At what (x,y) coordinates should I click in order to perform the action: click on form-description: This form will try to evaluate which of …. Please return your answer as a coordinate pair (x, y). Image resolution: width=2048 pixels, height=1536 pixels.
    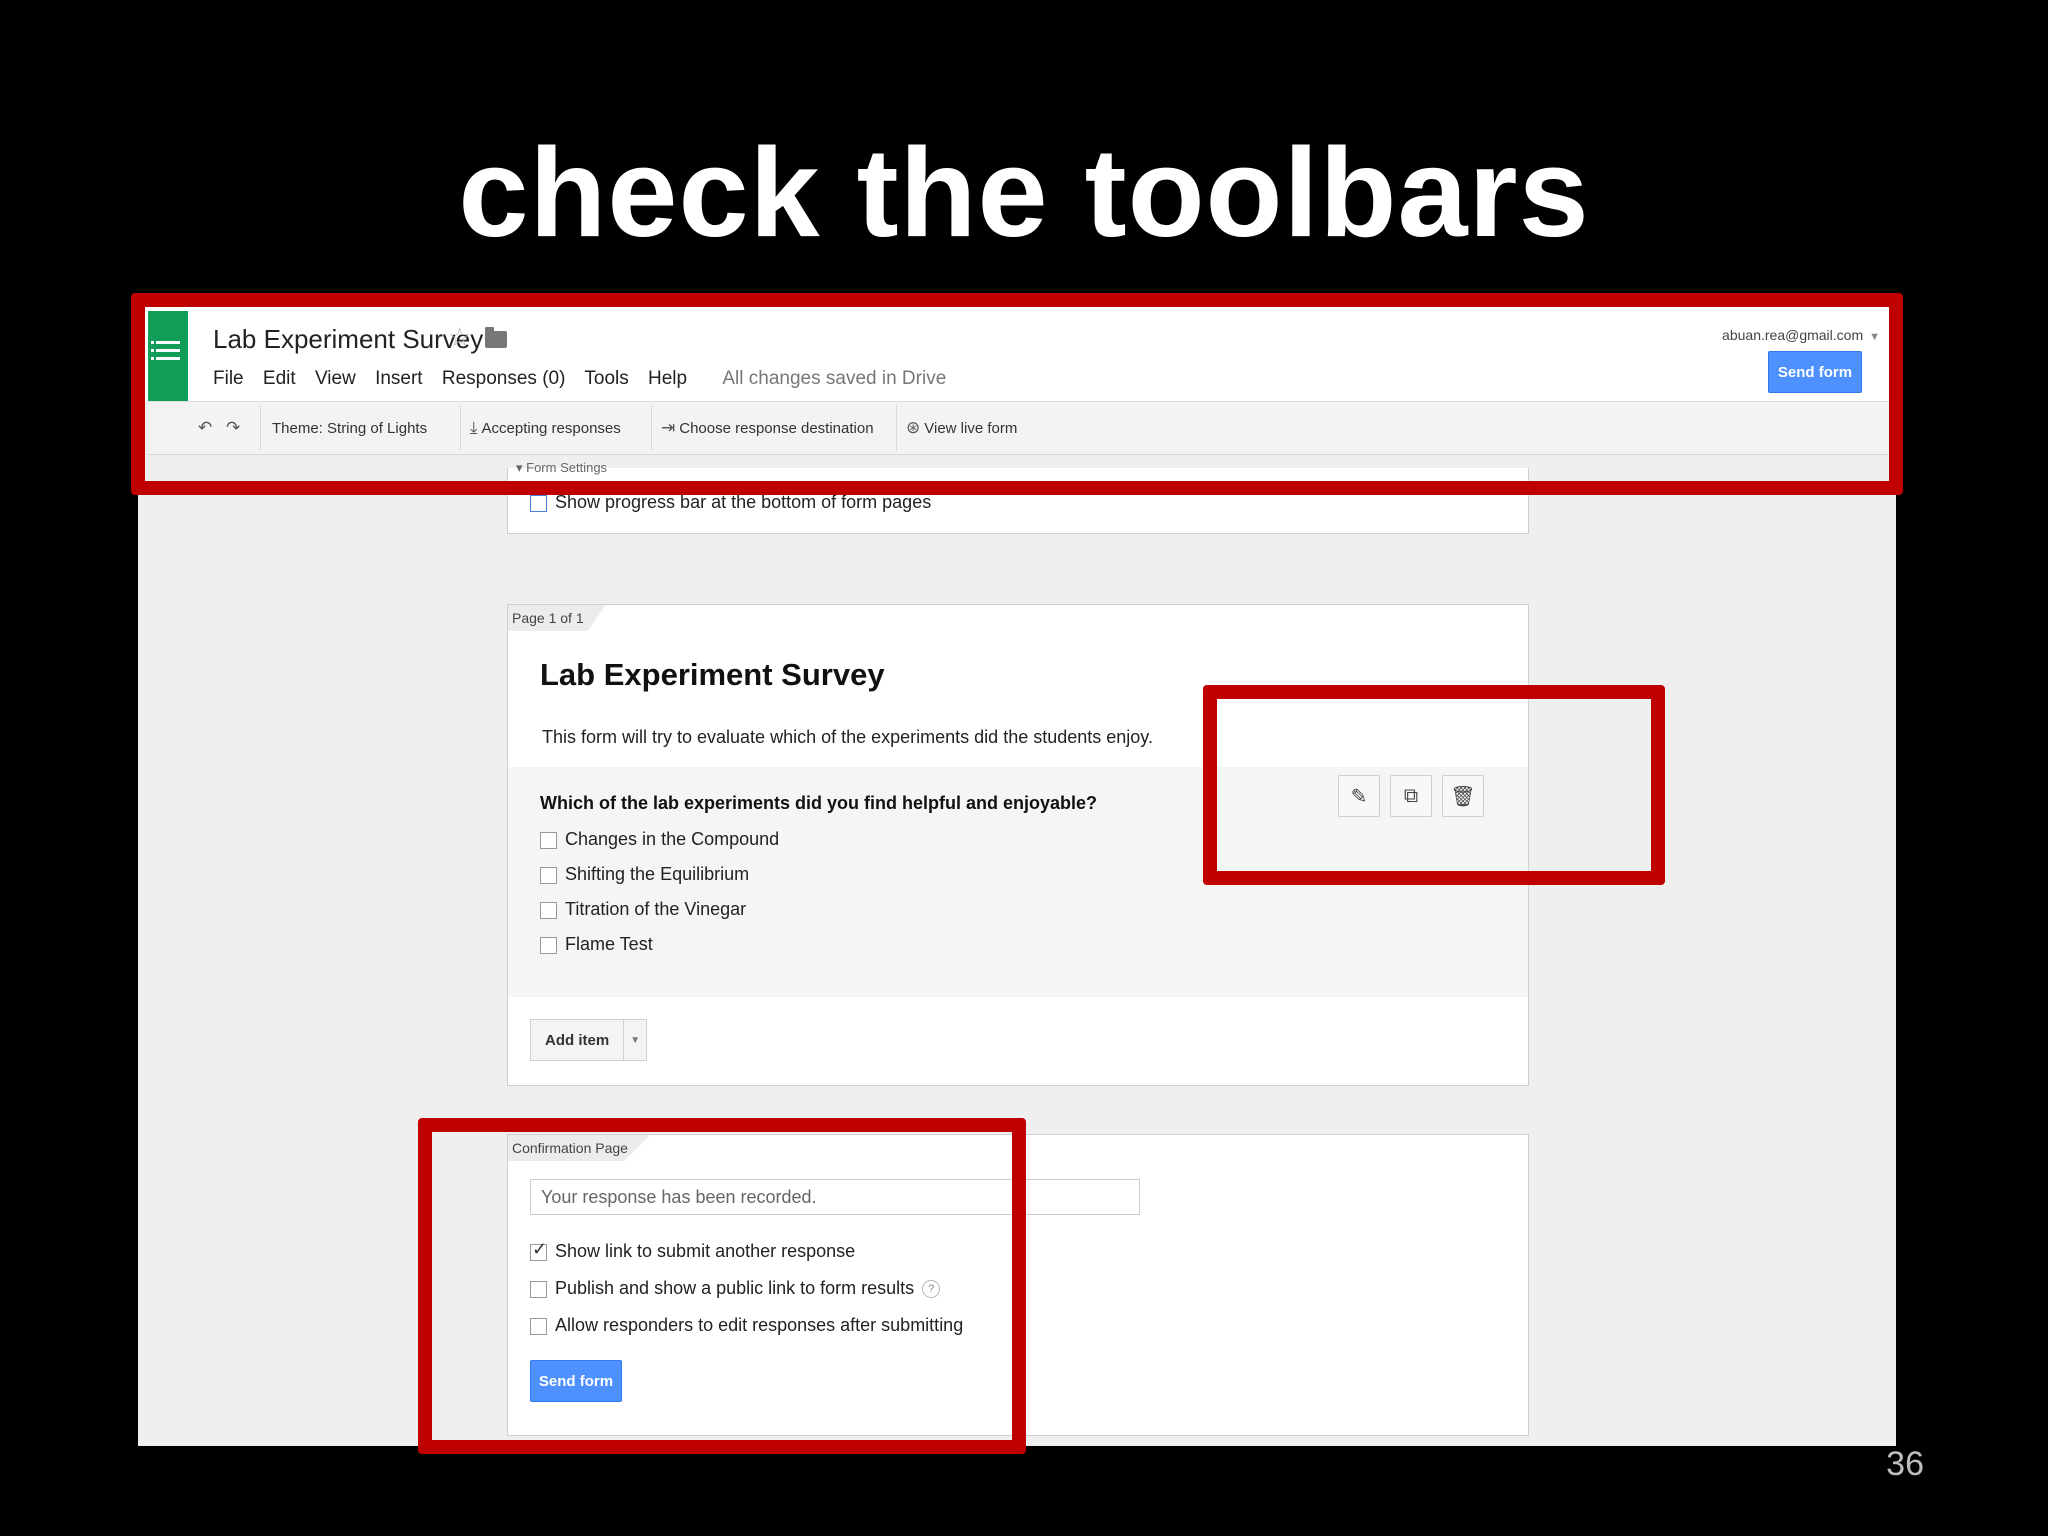
    Looking at the image, I should click on (847, 737).